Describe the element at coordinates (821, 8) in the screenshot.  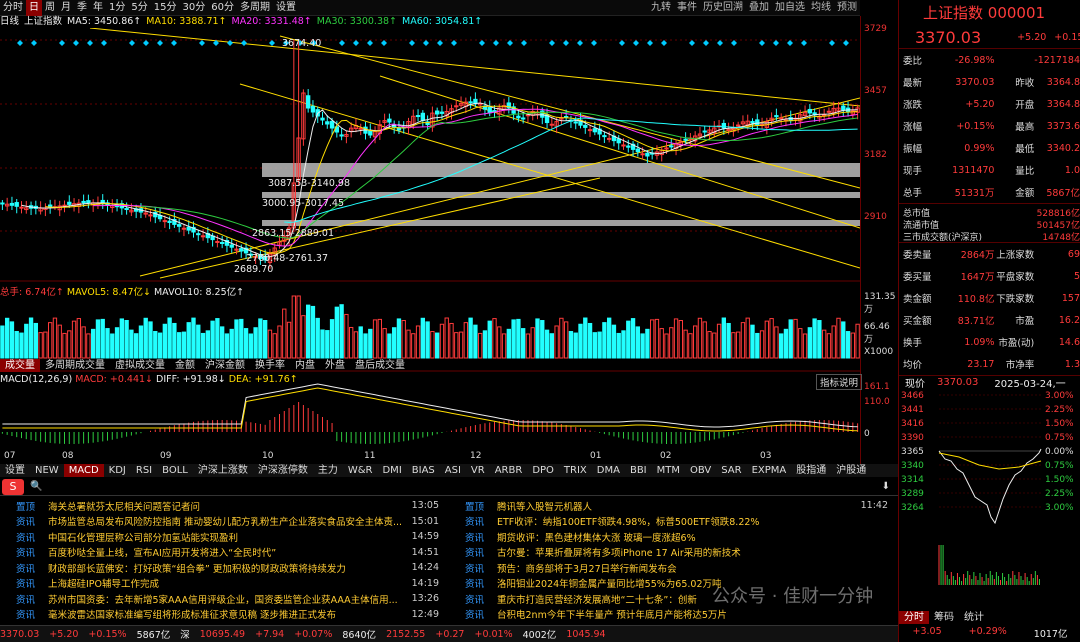
I see `toolbar-action-button: 均线` at that location.